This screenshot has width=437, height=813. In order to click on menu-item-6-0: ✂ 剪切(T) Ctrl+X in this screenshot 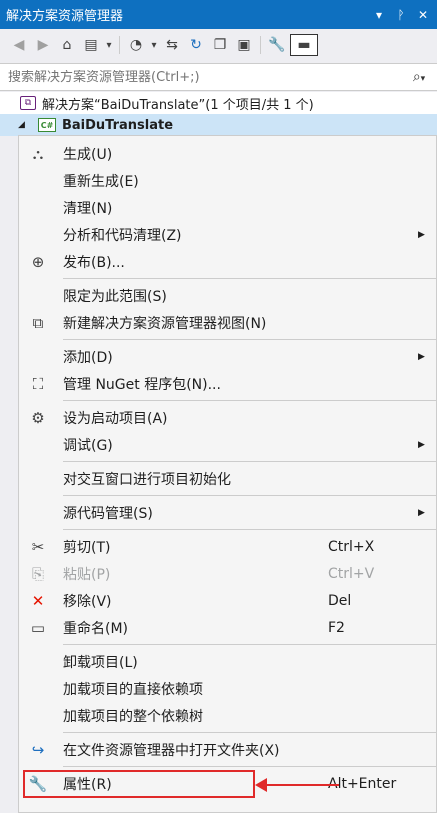, I will do `click(227, 546)`.